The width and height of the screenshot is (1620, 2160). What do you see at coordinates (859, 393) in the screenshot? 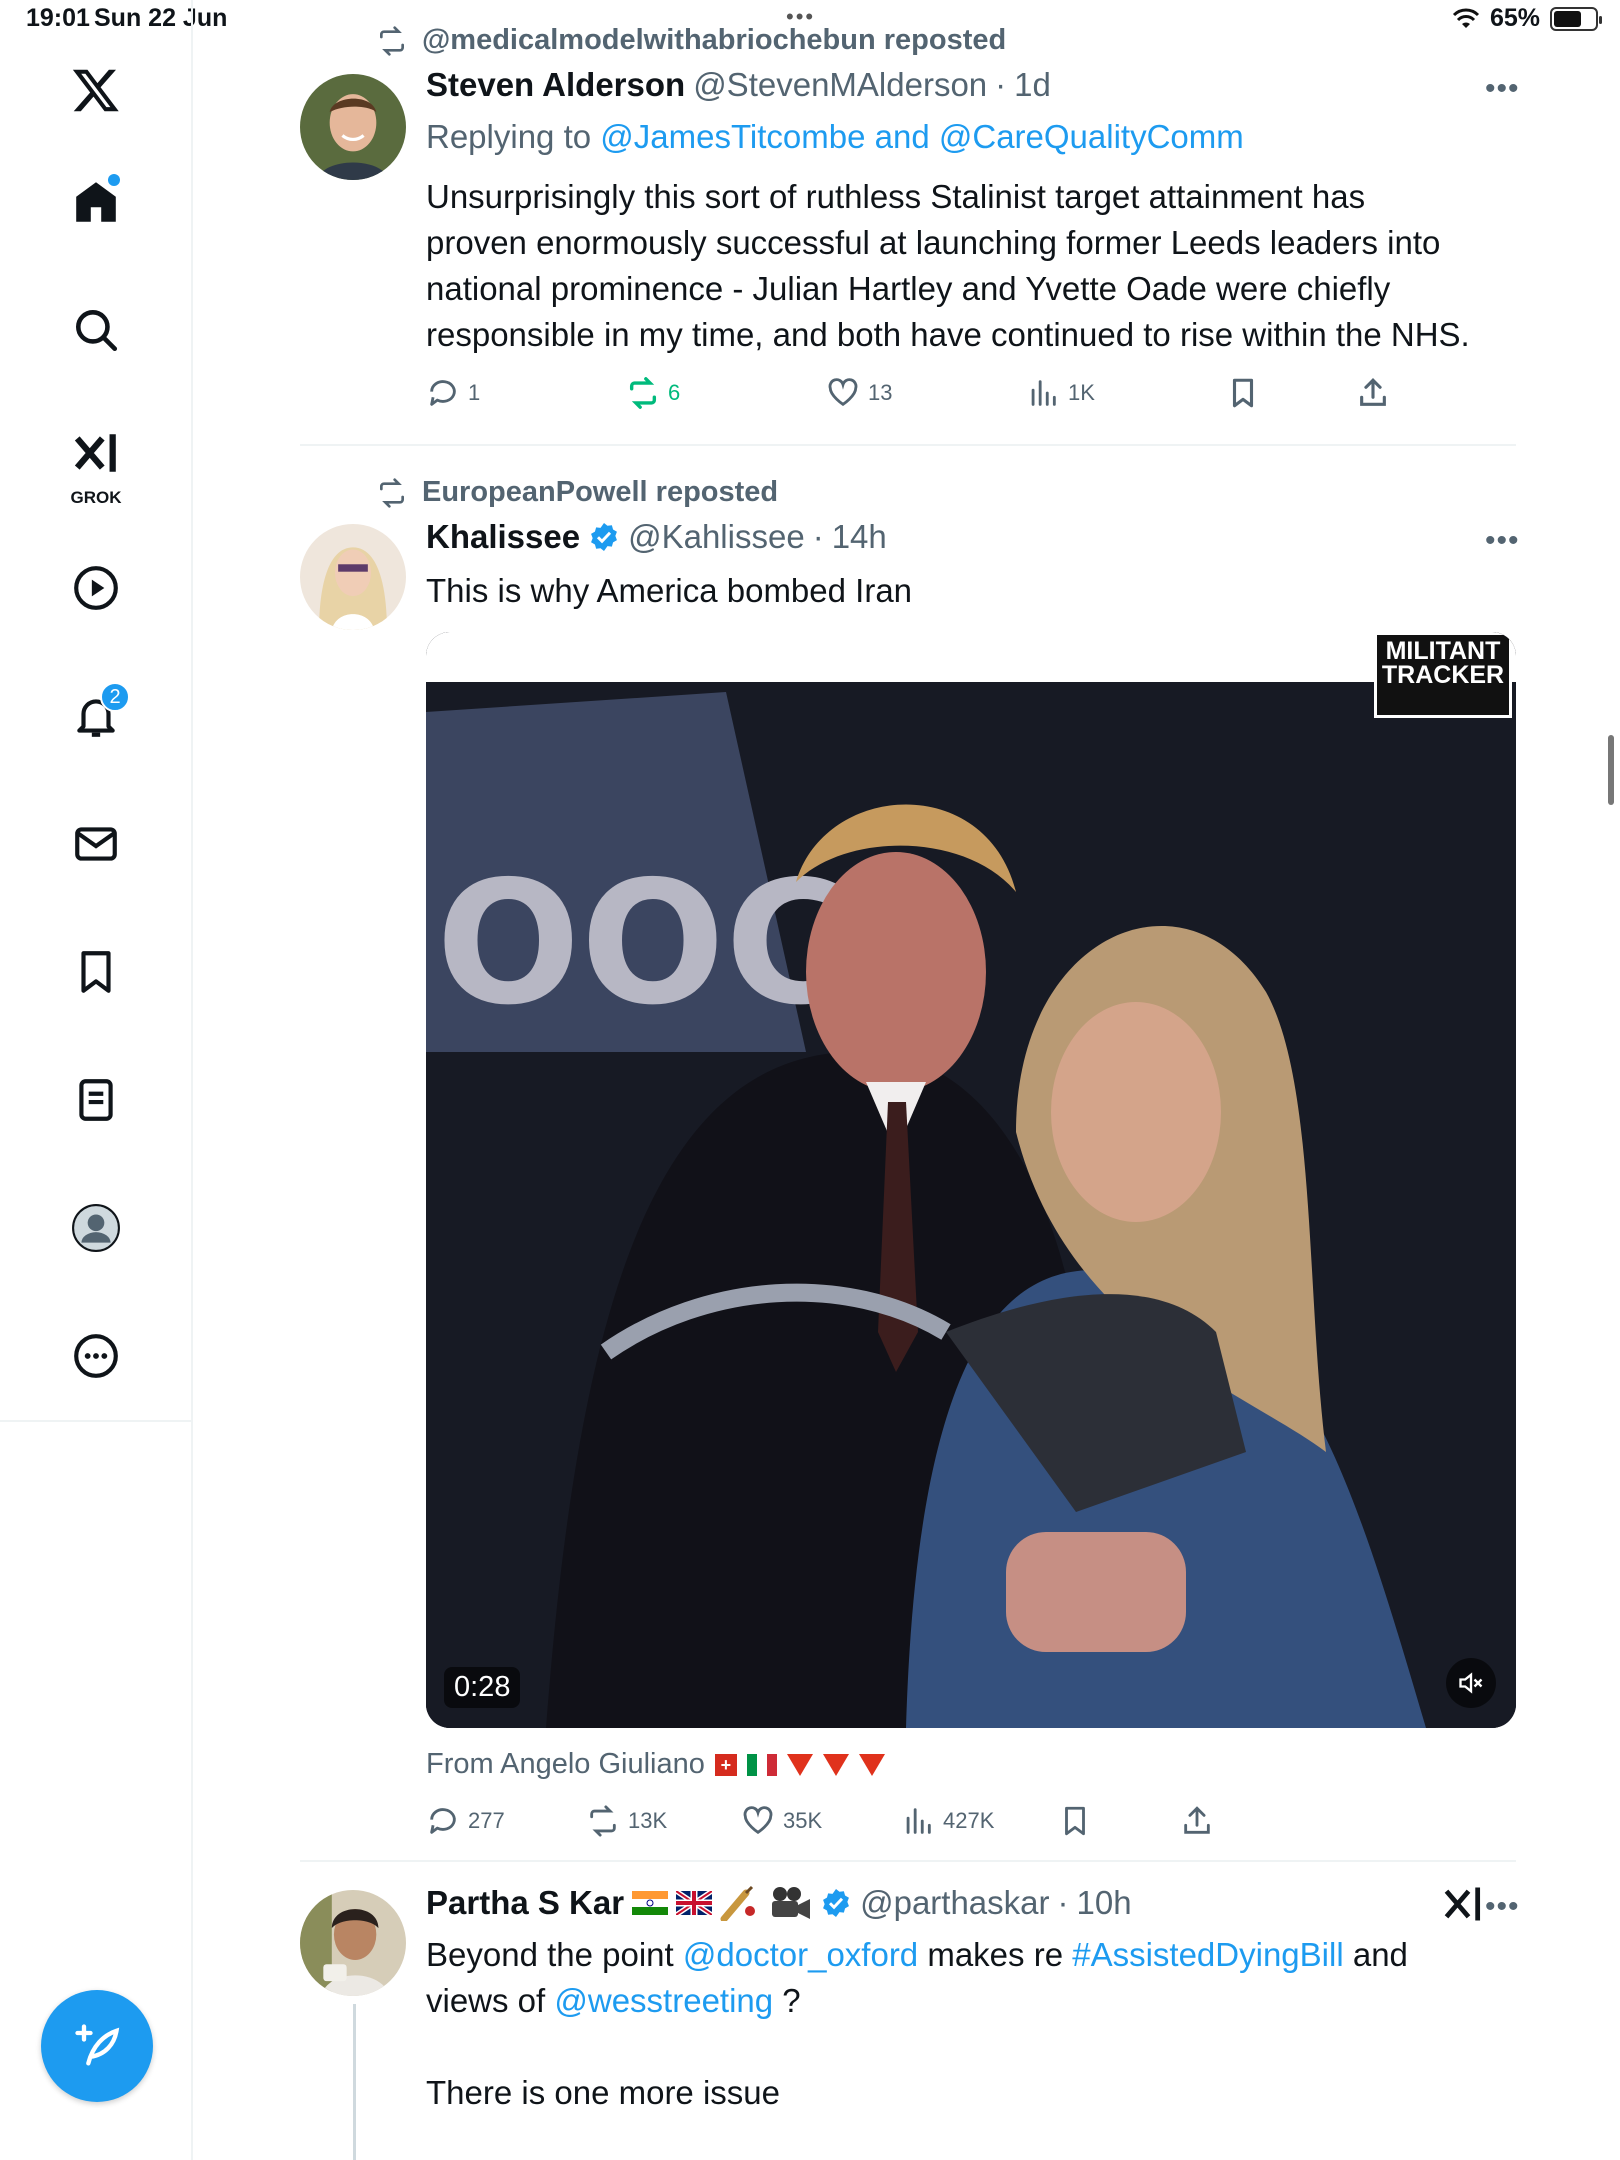
I see `like-button: 13` at bounding box center [859, 393].